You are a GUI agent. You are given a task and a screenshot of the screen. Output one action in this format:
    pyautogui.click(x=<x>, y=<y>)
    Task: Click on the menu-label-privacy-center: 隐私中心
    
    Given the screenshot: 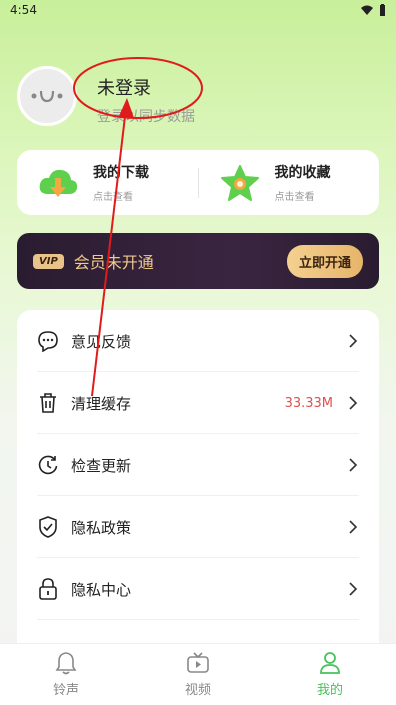 What is the action you would take?
    pyautogui.click(x=101, y=589)
    